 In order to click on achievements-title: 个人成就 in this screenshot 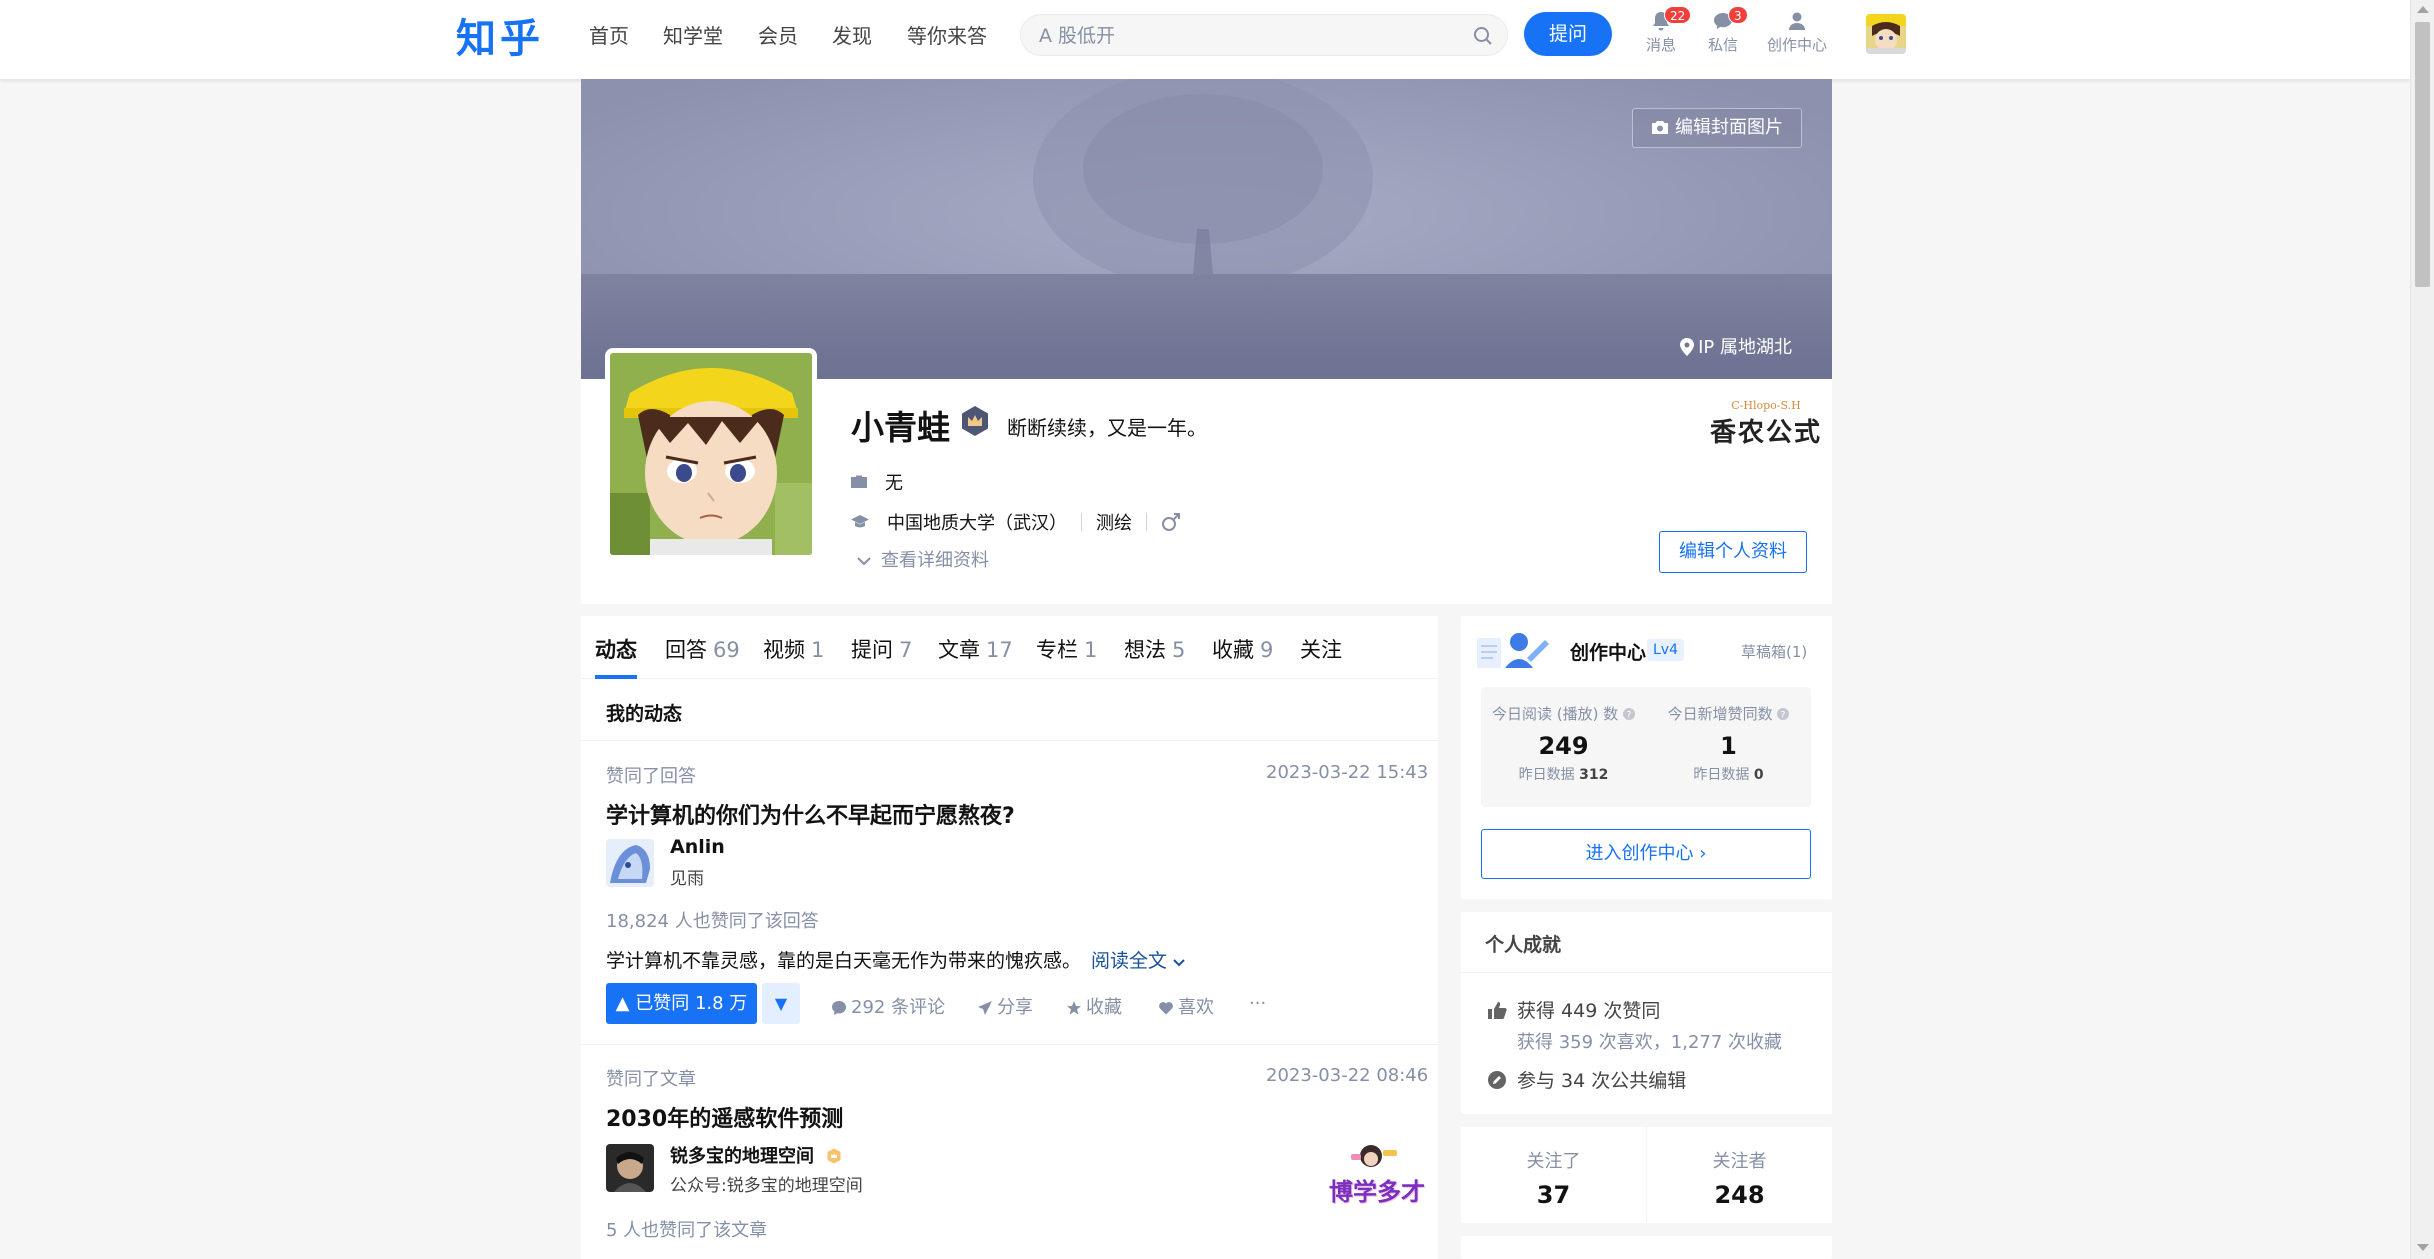, I will do `click(1523, 945)`.